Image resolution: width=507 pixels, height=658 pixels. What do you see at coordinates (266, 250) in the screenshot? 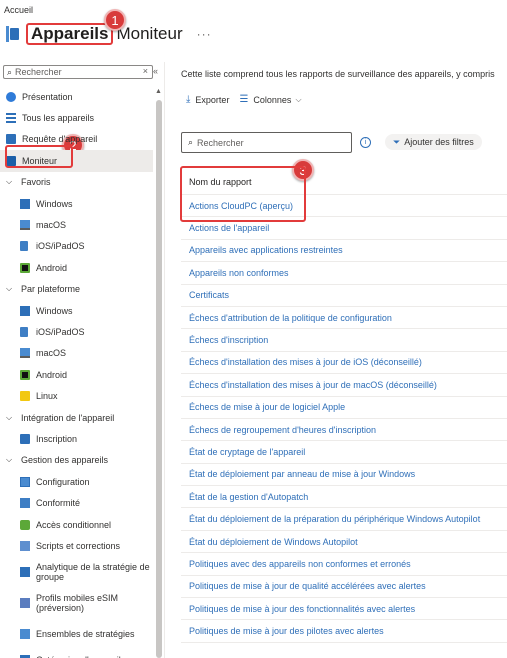
I see `report-link: Appareils avec applications restreintes` at bounding box center [266, 250].